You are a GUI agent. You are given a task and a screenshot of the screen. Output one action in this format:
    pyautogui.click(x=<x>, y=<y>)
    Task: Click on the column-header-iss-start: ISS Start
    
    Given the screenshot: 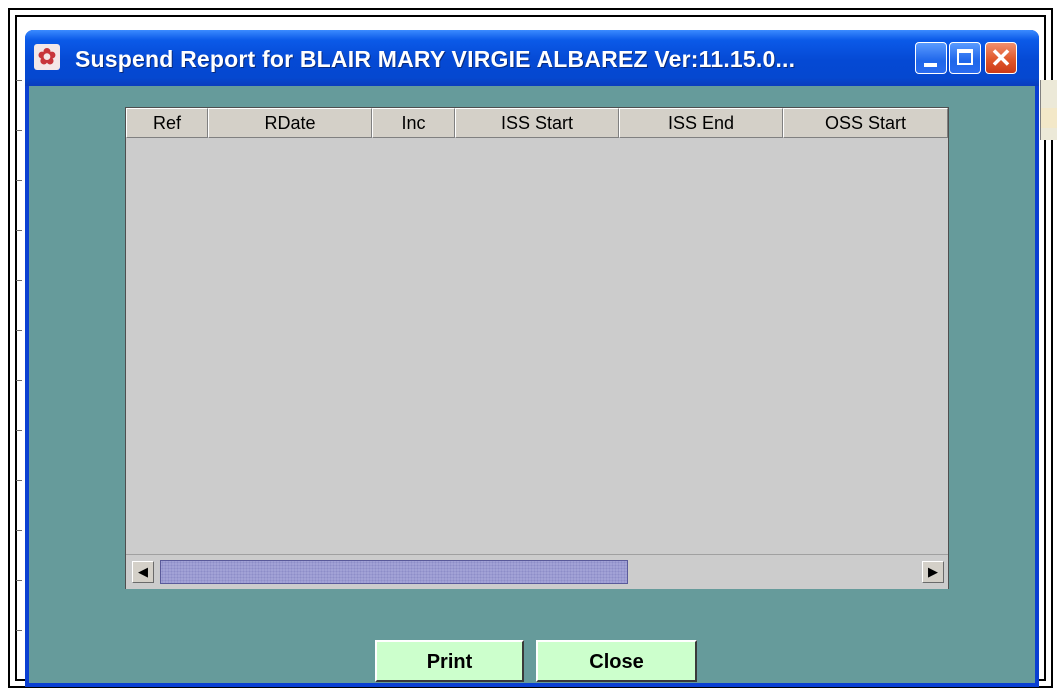 What is the action you would take?
    pyautogui.click(x=537, y=123)
    